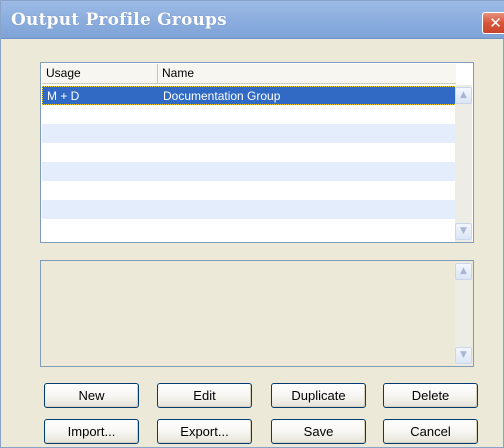 The image size is (504, 448). Describe the element at coordinates (91, 395) in the screenshot. I see `new-button: New` at that location.